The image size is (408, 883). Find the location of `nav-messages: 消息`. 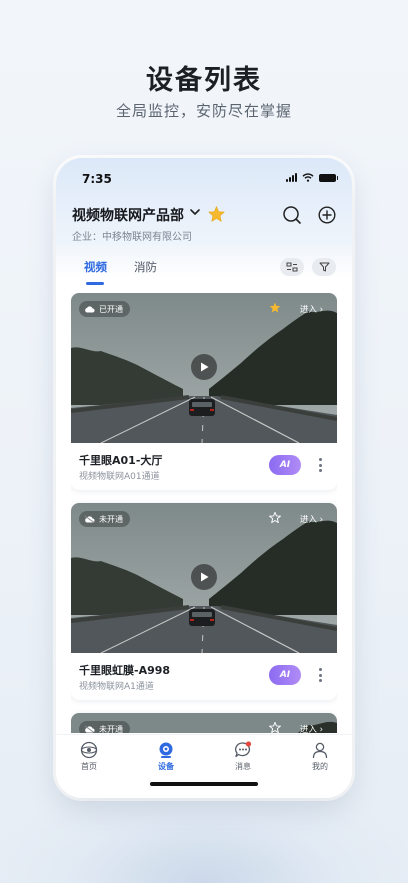

nav-messages: 消息 is located at coordinates (243, 756).